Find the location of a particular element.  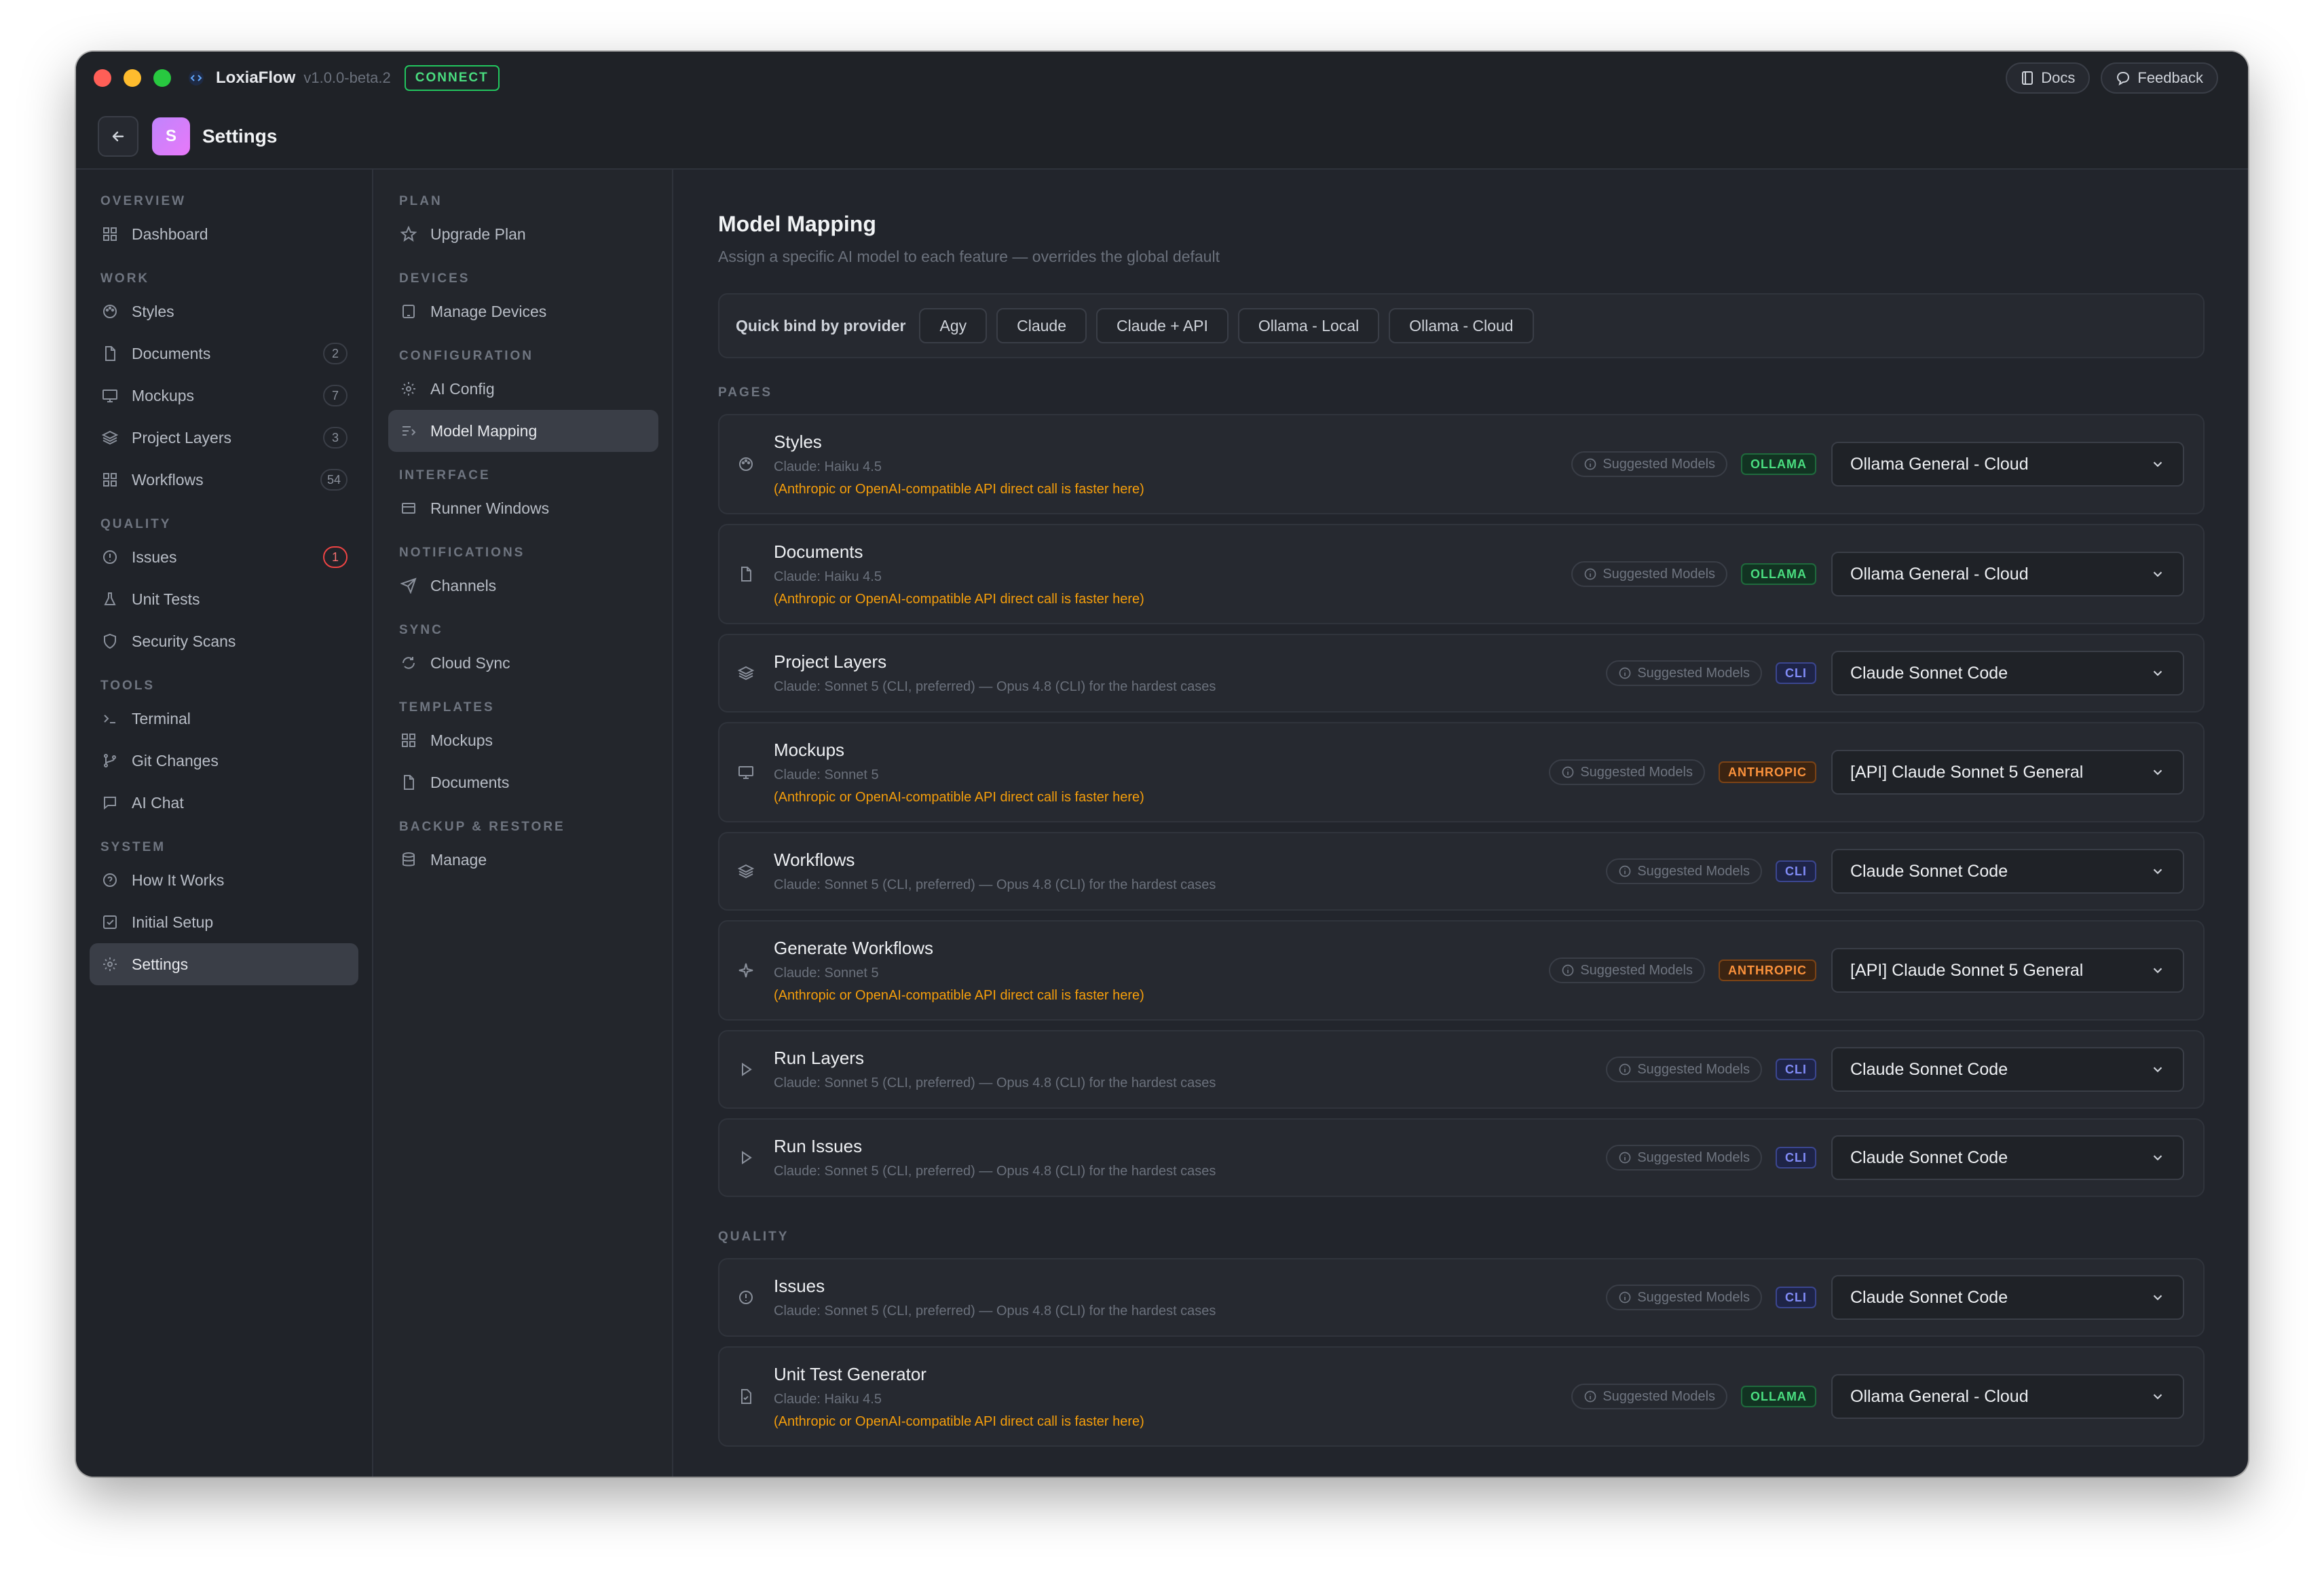

sidebar-item-label: Mockups is located at coordinates (163, 395).